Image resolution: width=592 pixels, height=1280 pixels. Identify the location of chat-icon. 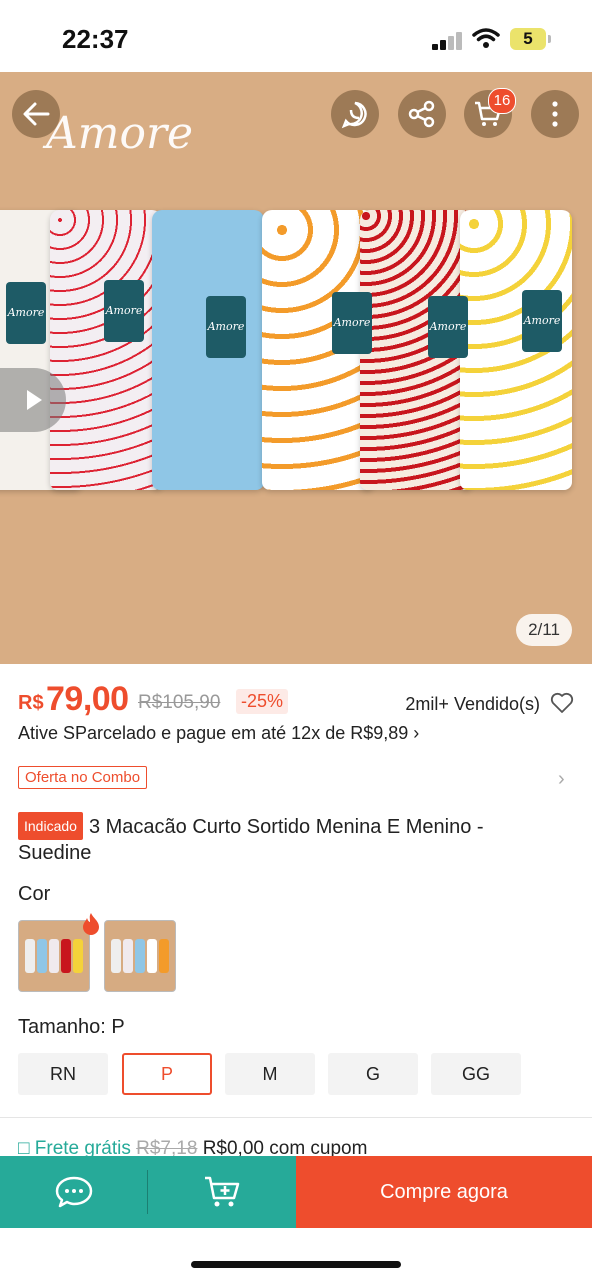
(74, 1192).